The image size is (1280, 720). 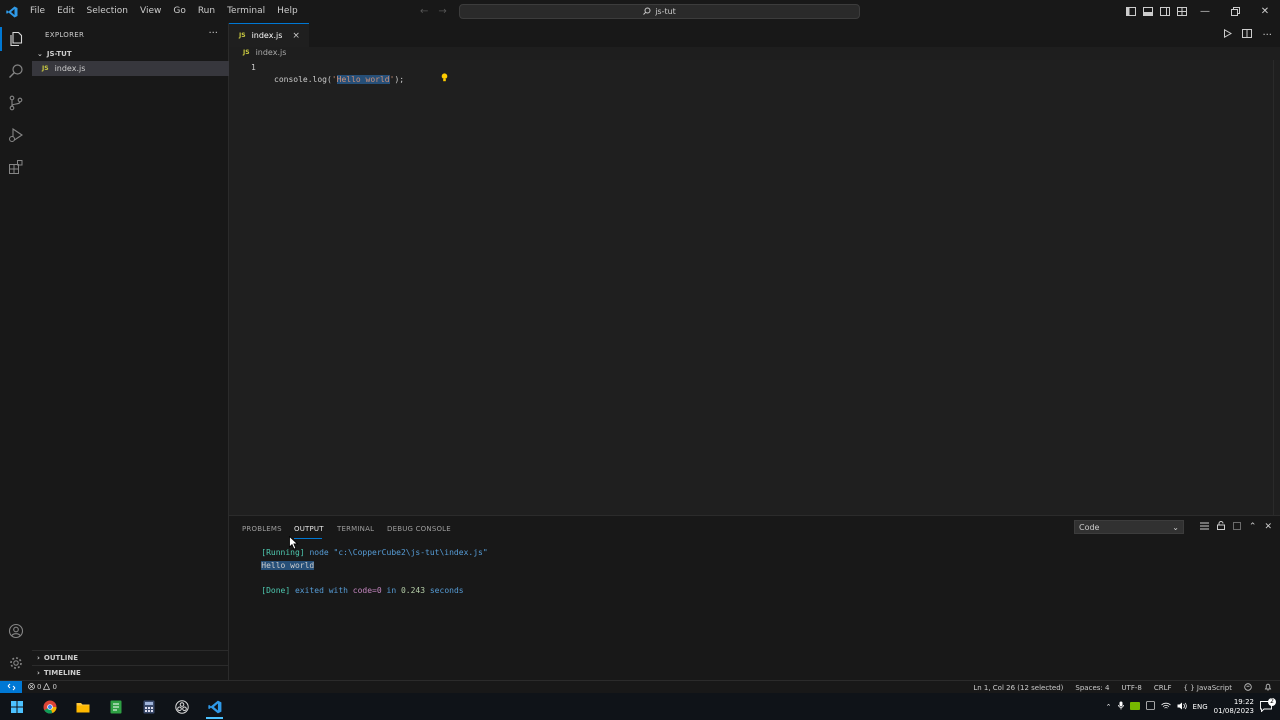 I want to click on file-item-index-js: JS index.js, so click(x=130, y=68).